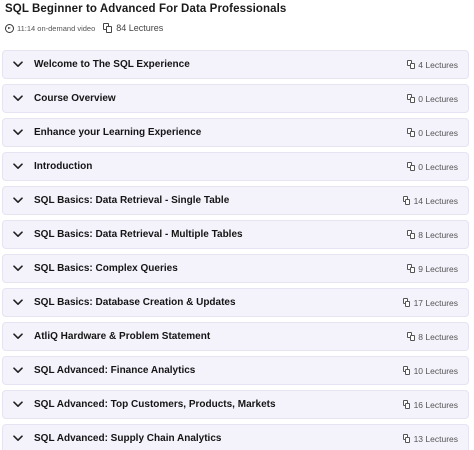 The image size is (474, 450). What do you see at coordinates (128, 438) in the screenshot?
I see `section-title: SQL Advanced: Supply Chain Analytics` at bounding box center [128, 438].